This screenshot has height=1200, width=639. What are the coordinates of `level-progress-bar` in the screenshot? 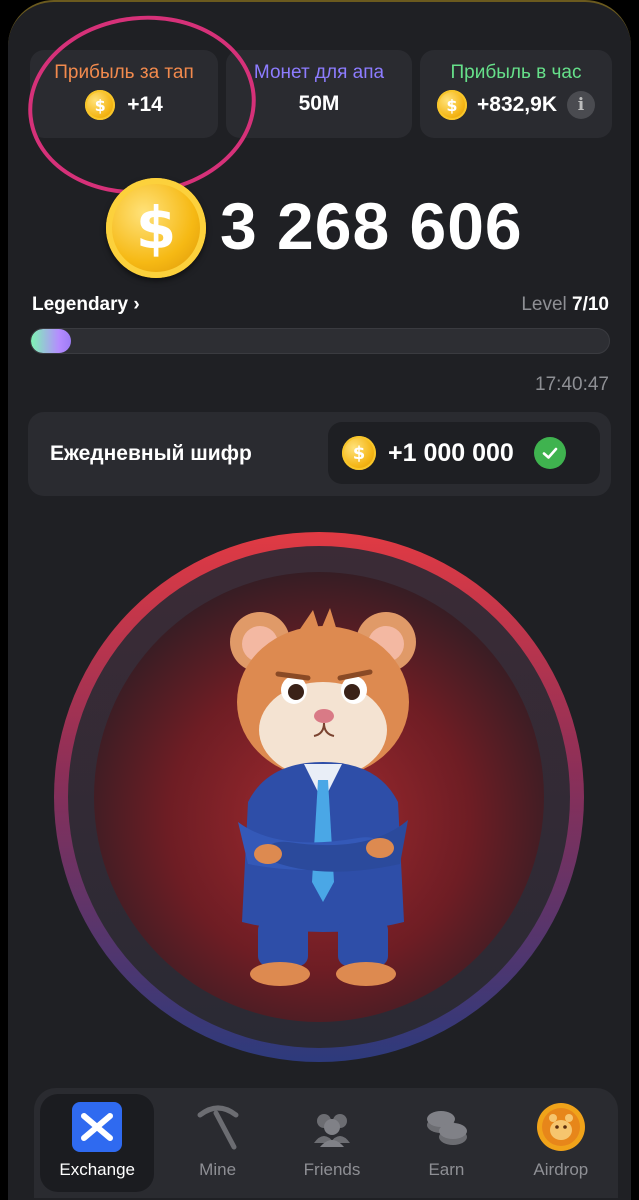 It's located at (320, 341).